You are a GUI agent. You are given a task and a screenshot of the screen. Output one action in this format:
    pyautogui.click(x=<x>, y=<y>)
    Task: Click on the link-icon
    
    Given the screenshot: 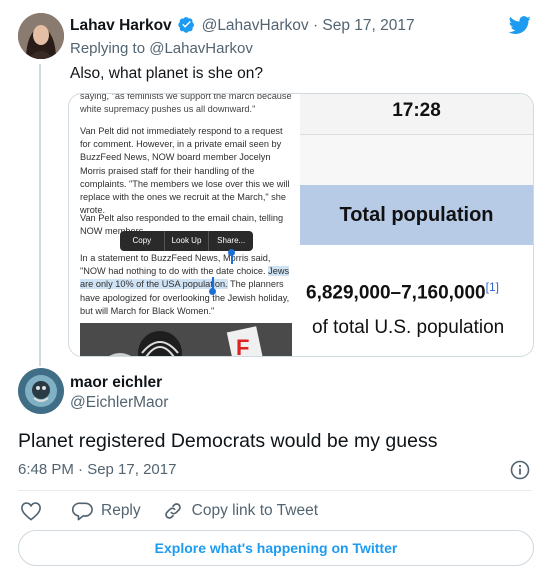 What is the action you would take?
    pyautogui.click(x=173, y=511)
    